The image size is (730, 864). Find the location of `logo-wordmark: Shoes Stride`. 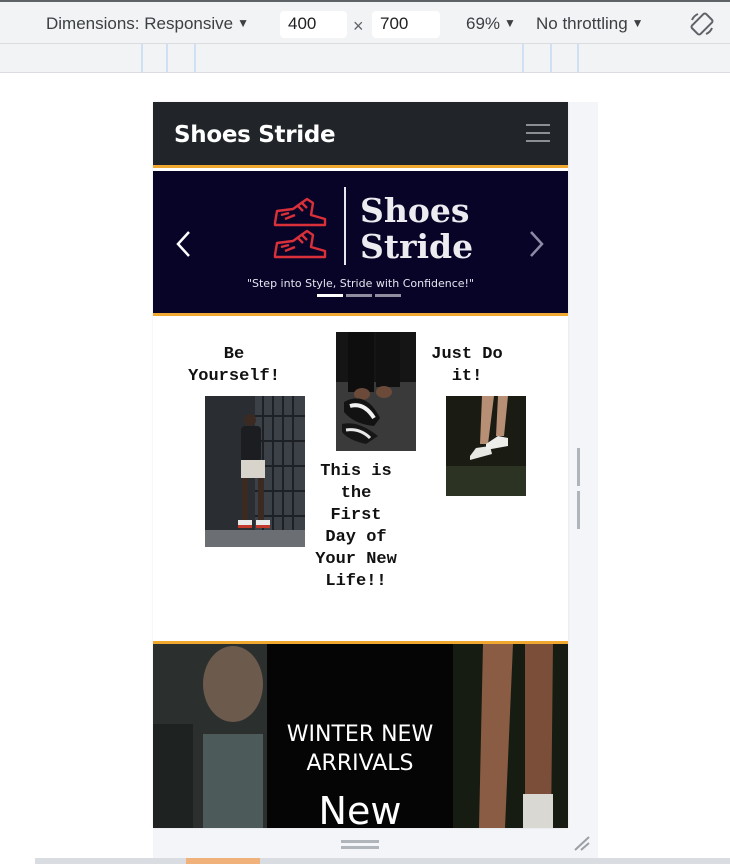

logo-wordmark: Shoes Stride is located at coordinates (416, 229).